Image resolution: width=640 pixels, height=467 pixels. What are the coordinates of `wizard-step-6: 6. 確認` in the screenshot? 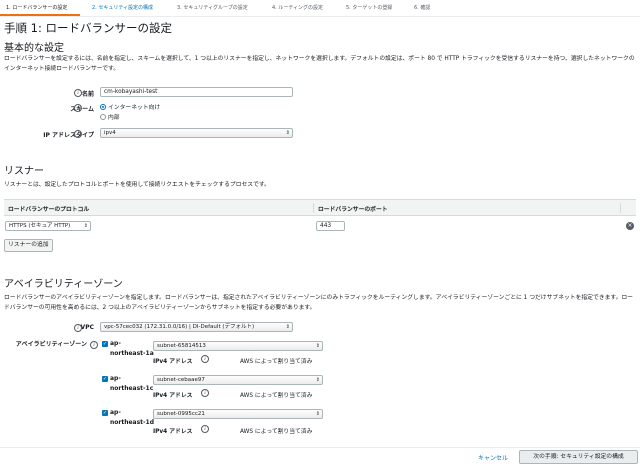 It's located at (422, 7).